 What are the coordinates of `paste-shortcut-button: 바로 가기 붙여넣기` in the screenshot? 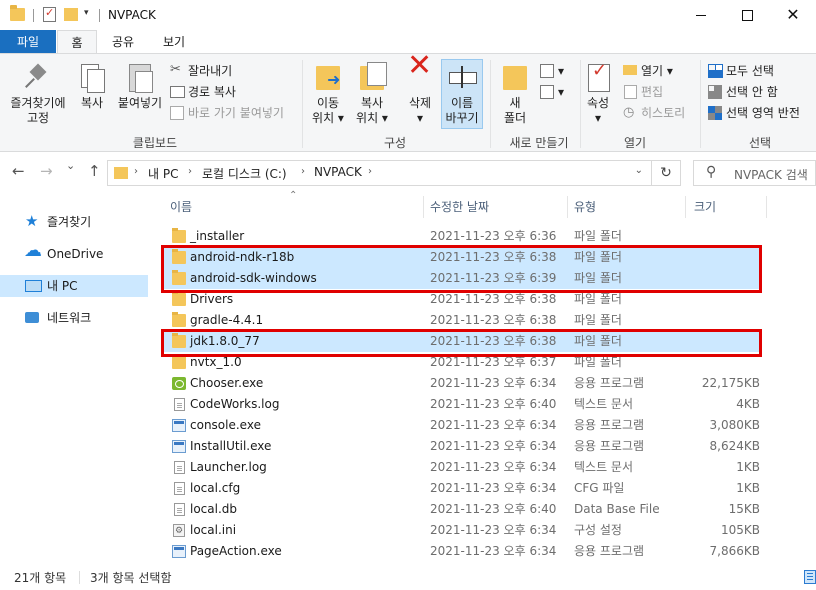 It's located at (227, 113).